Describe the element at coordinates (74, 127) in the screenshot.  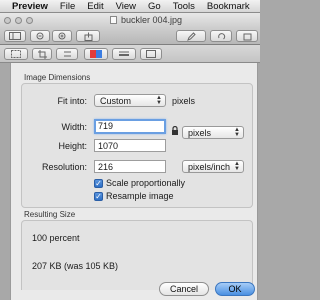
I see `width-label: Width:` at that location.